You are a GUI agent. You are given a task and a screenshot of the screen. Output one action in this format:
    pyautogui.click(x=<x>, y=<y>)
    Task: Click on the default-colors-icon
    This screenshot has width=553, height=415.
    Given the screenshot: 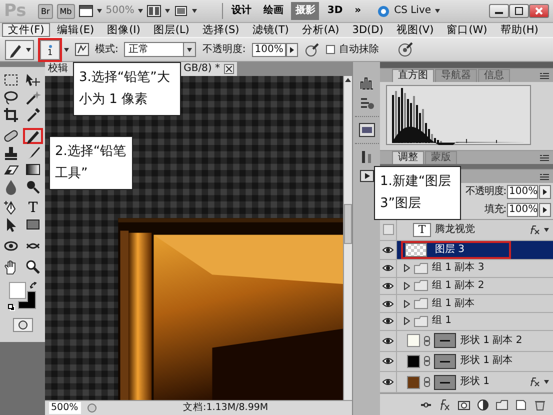 What is the action you would take?
    pyautogui.click(x=11, y=307)
    